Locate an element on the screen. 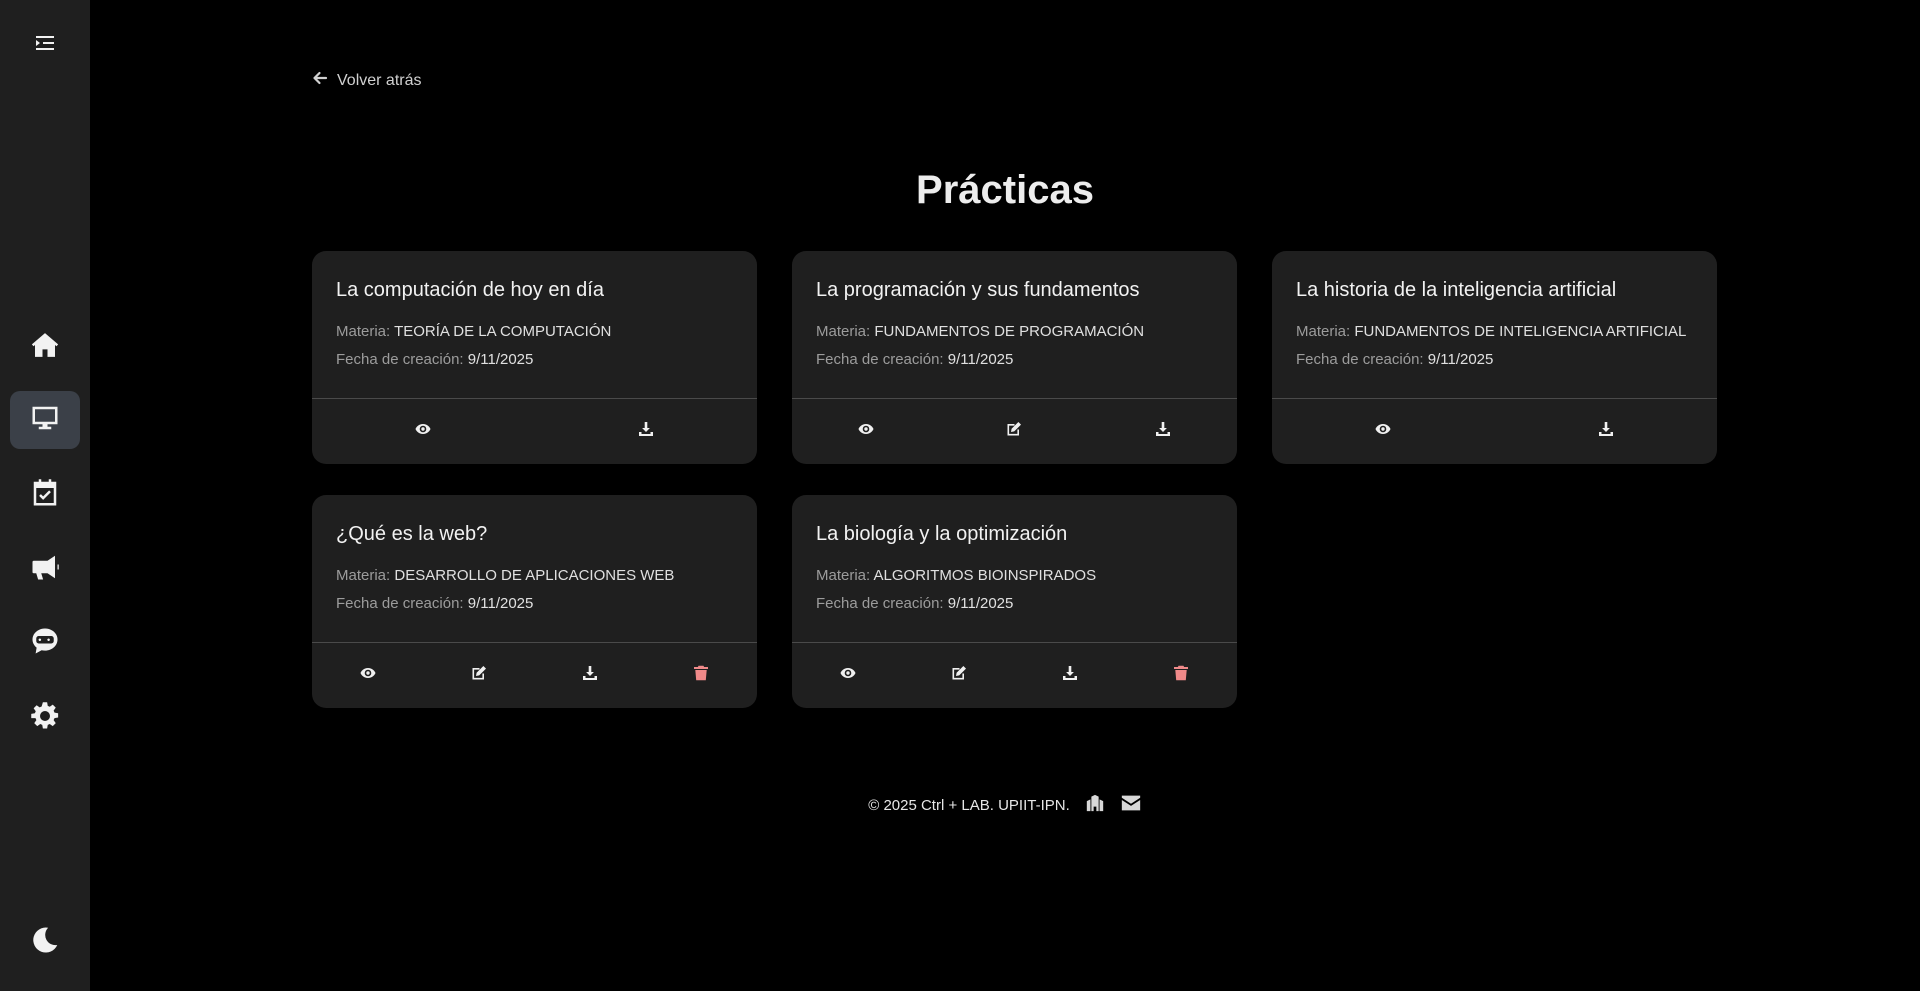  card-materia: Materia: FUNDAMENTOS DE PROGRAMACIÓN is located at coordinates (980, 331).